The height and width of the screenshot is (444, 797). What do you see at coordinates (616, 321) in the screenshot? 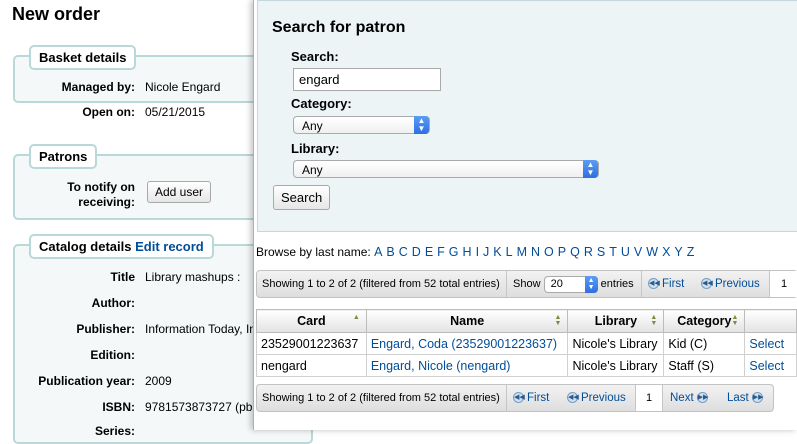
I see `column-header-library: Library ▲ ▼` at bounding box center [616, 321].